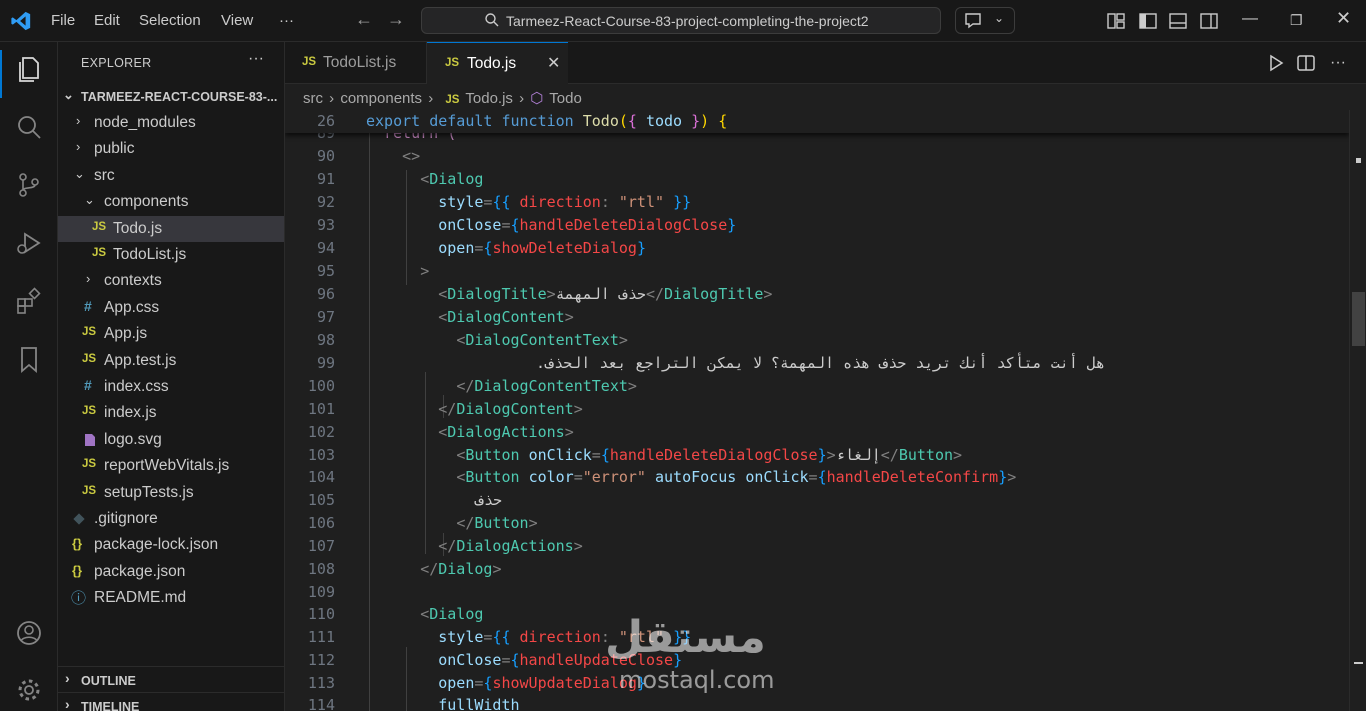 The width and height of the screenshot is (1366, 711). What do you see at coordinates (171, 545) in the screenshot?
I see `tree-item-package-lock-json: {} package-lock.json` at bounding box center [171, 545].